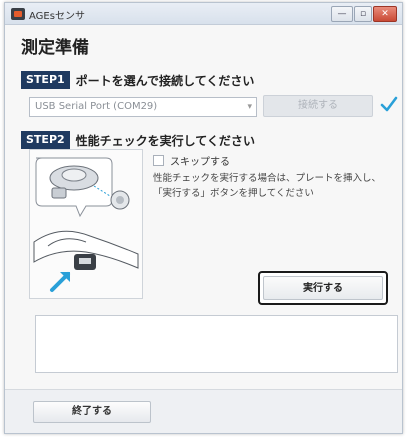 This screenshot has width=407, height=437. I want to click on skip-label: スキップする, so click(200, 162).